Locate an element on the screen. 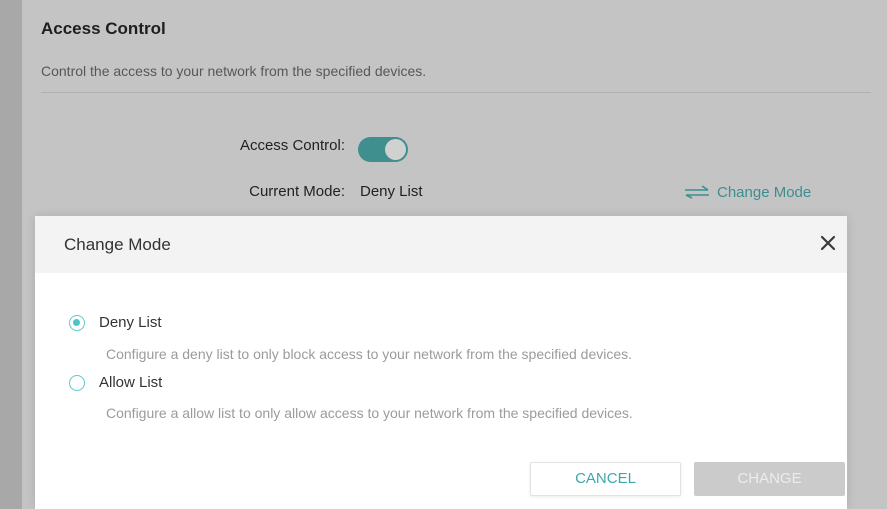 The width and height of the screenshot is (887, 509). change-button: CHANGE is located at coordinates (769, 479).